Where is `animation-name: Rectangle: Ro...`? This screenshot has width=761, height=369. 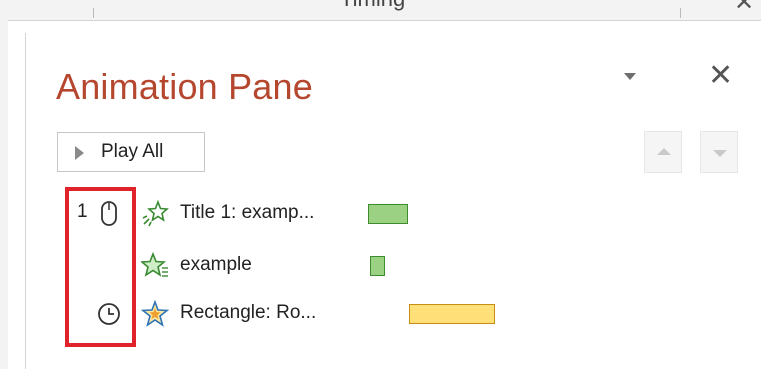 animation-name: Rectangle: Ro... is located at coordinates (248, 312).